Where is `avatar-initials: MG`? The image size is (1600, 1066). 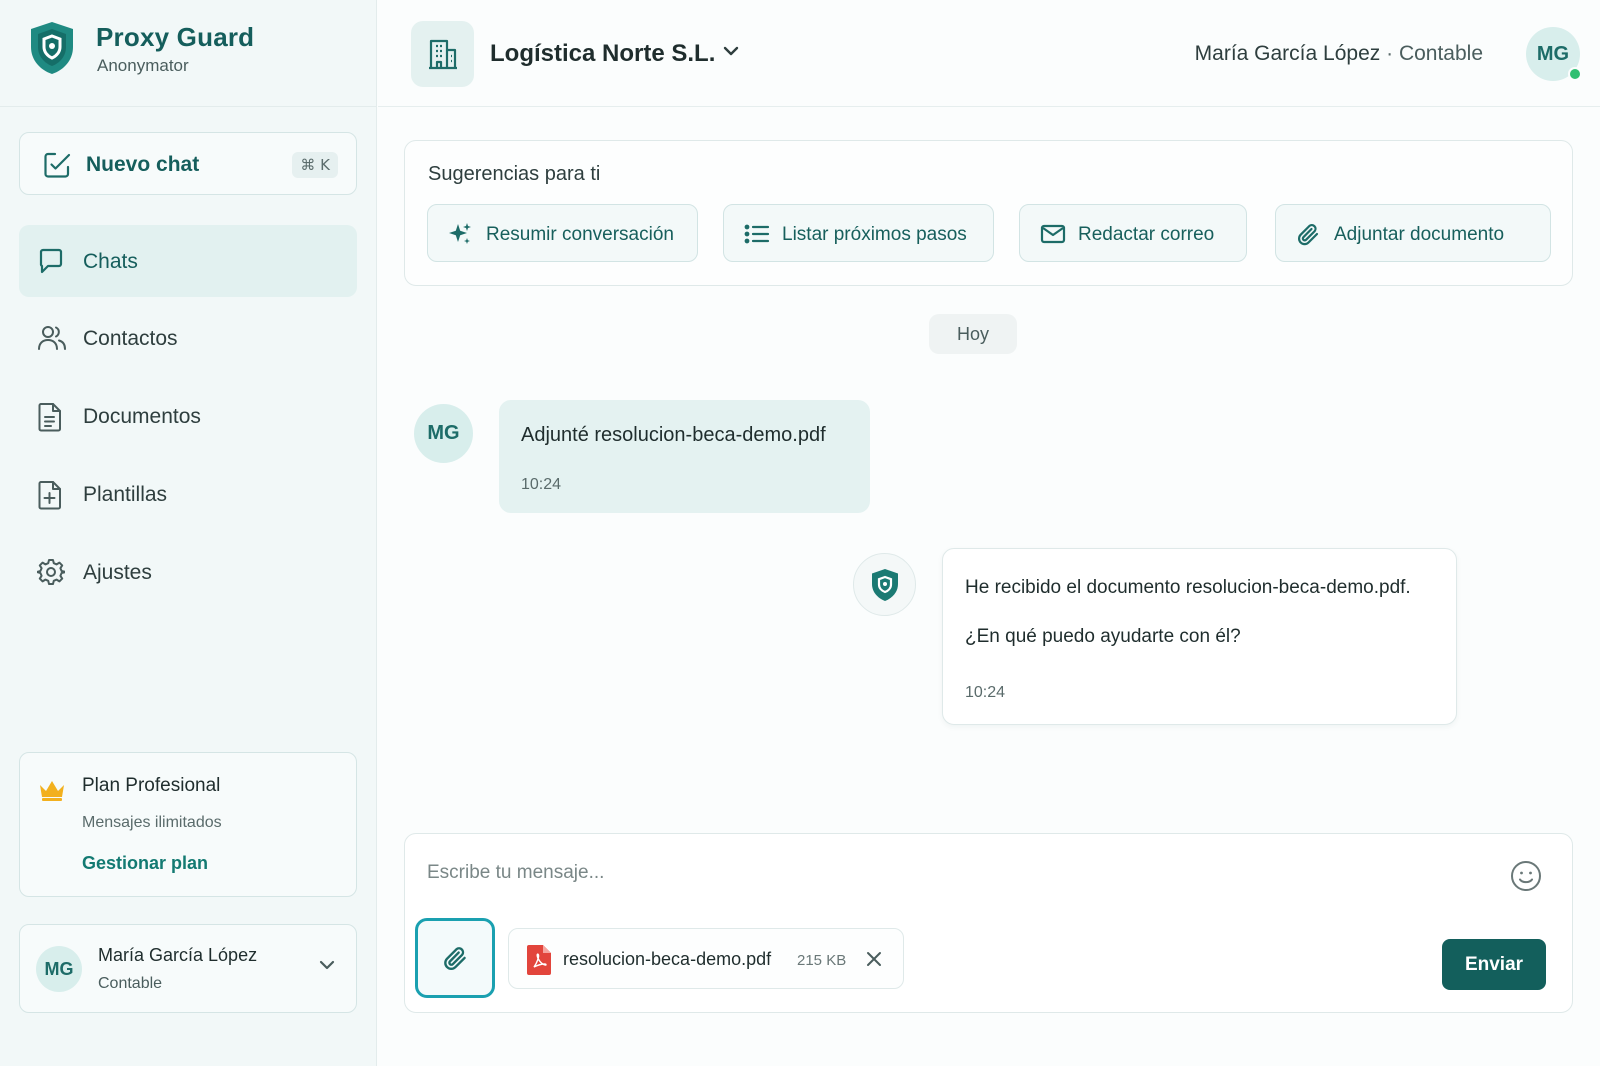
avatar-initials: MG is located at coordinates (1553, 54).